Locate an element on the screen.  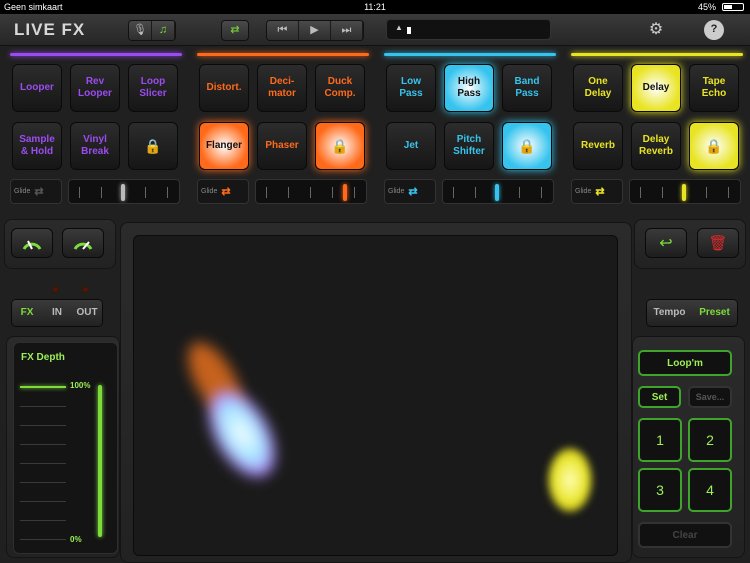
undo-icon: ↩ is located at coordinates (666, 243).